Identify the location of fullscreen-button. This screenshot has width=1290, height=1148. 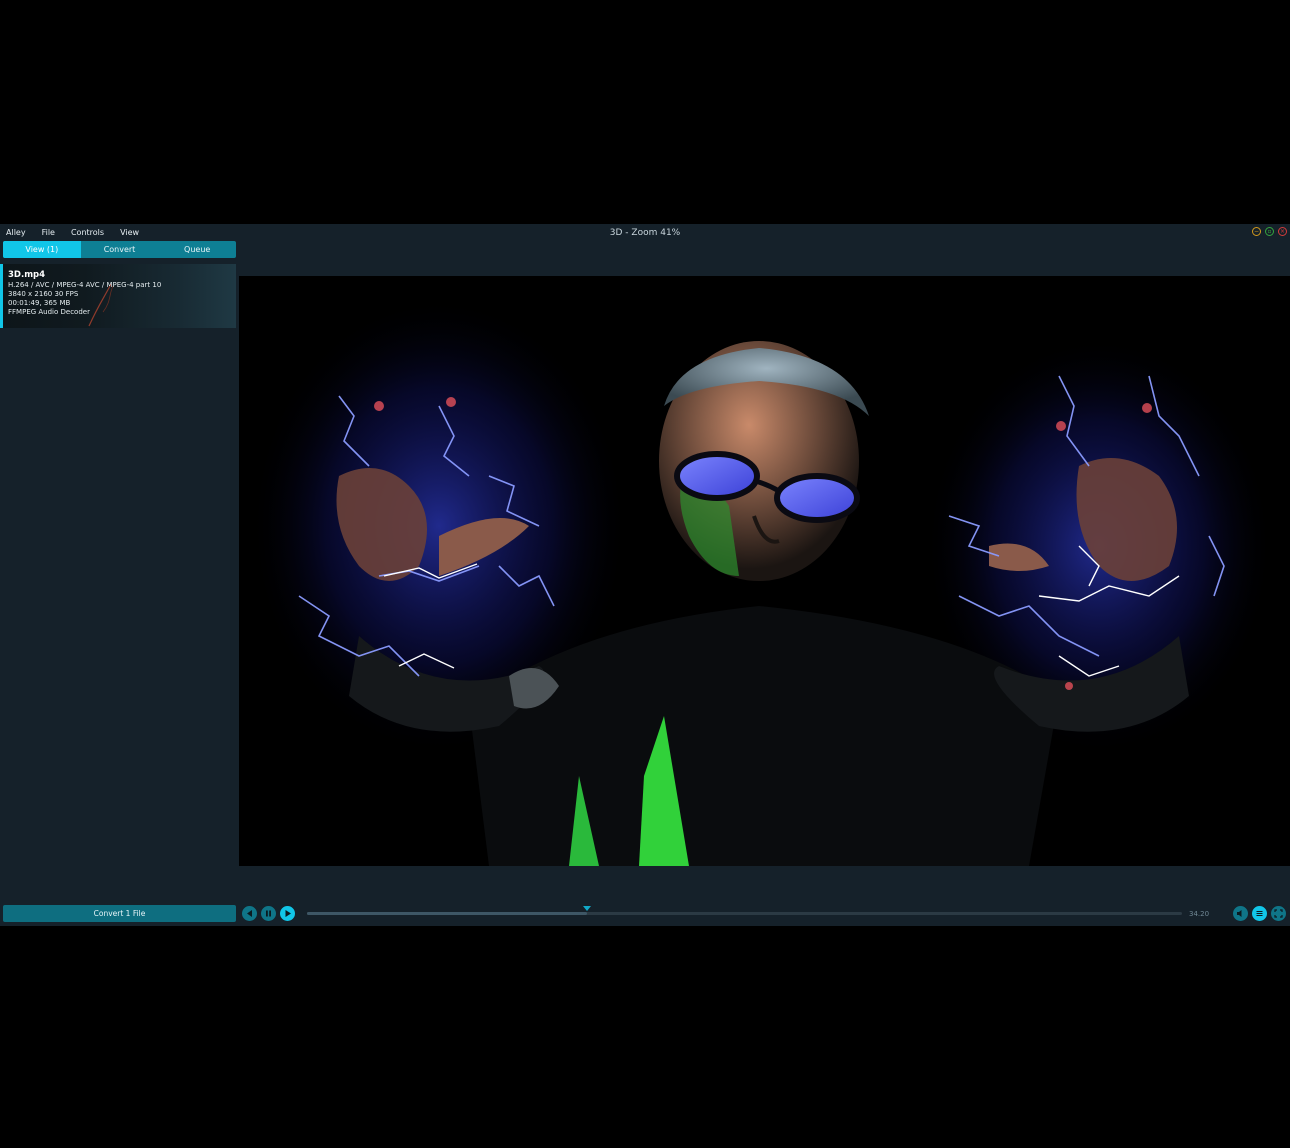
(1278, 913).